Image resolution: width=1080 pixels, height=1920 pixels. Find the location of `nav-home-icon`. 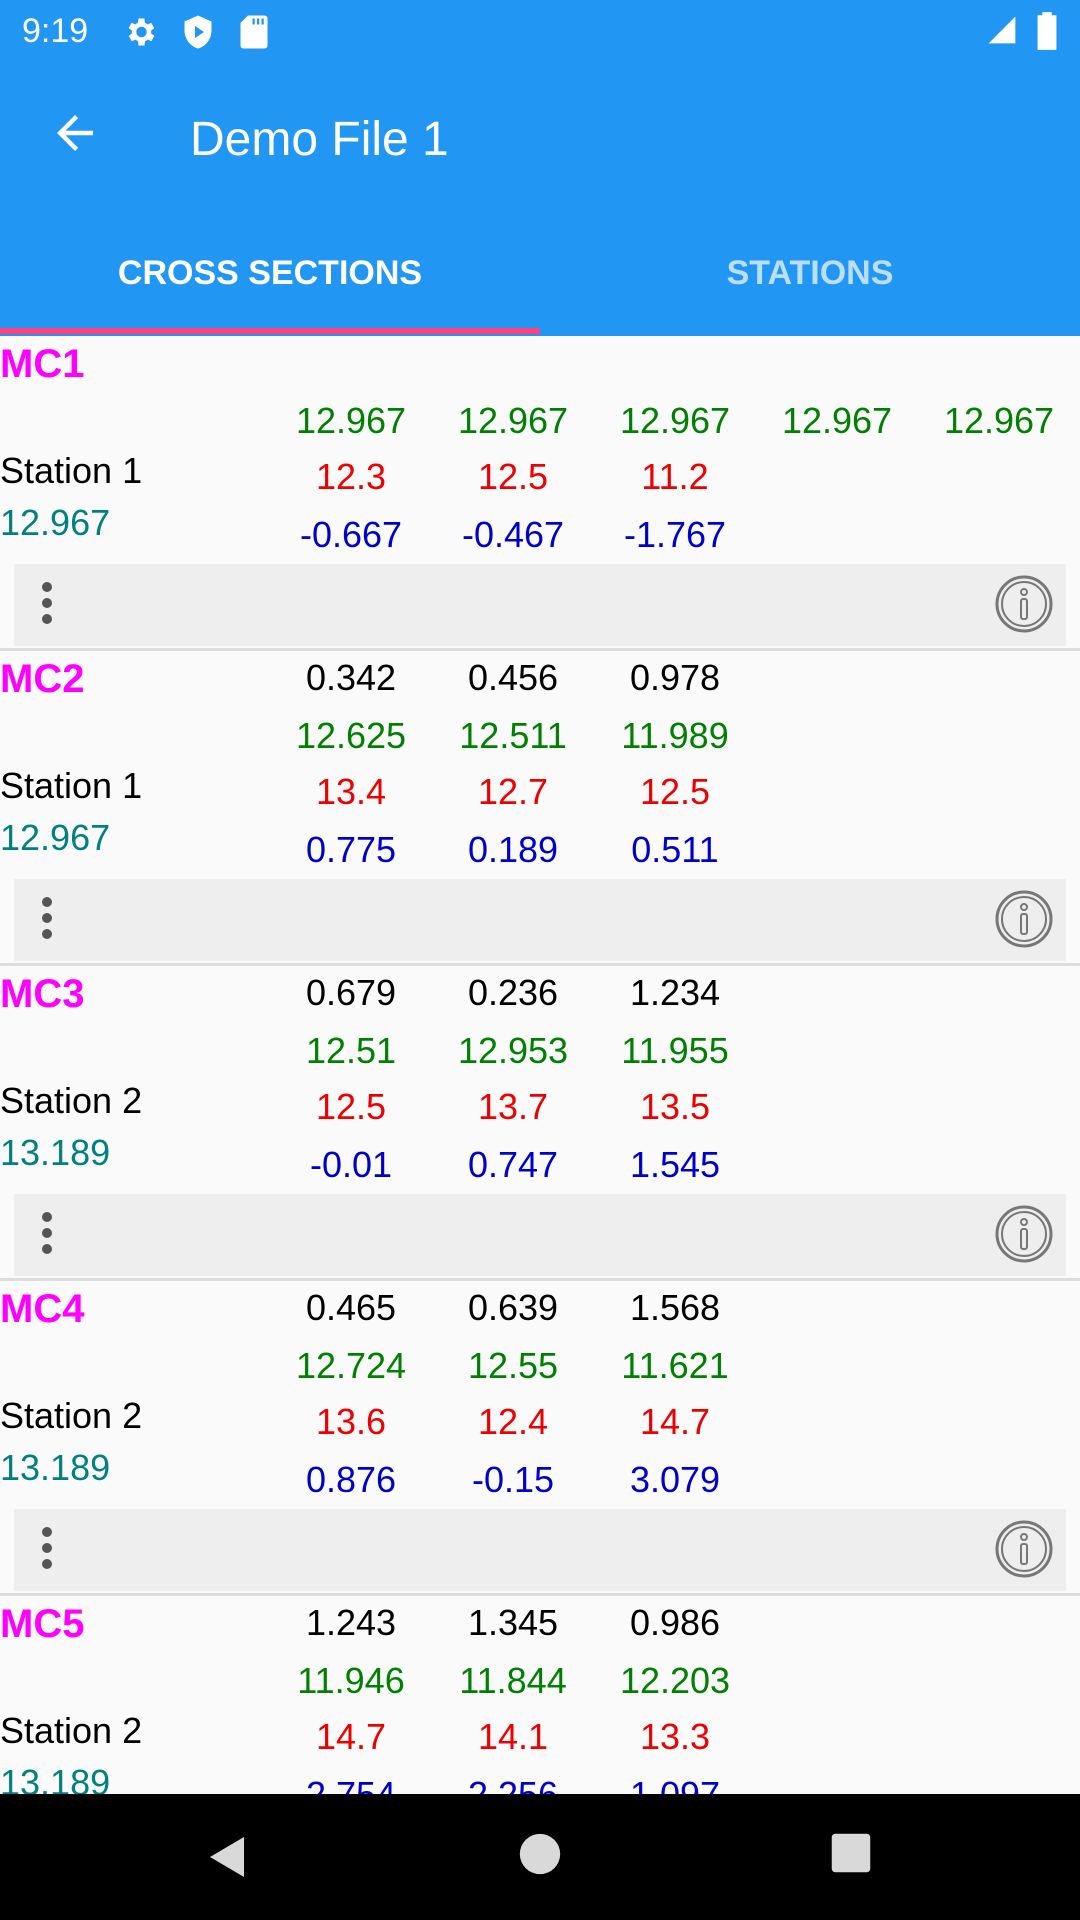

nav-home-icon is located at coordinates (540, 1854).